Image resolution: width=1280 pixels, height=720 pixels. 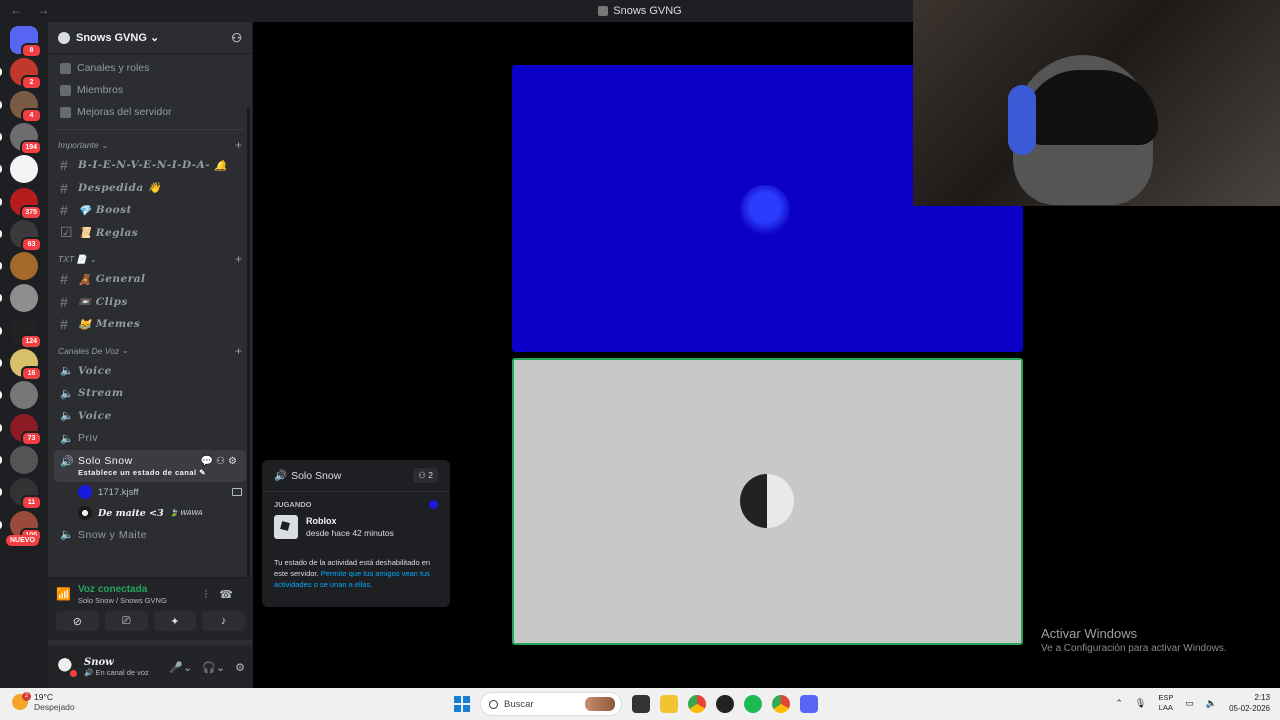 I want to click on user-name: Snow, so click(x=116, y=662).